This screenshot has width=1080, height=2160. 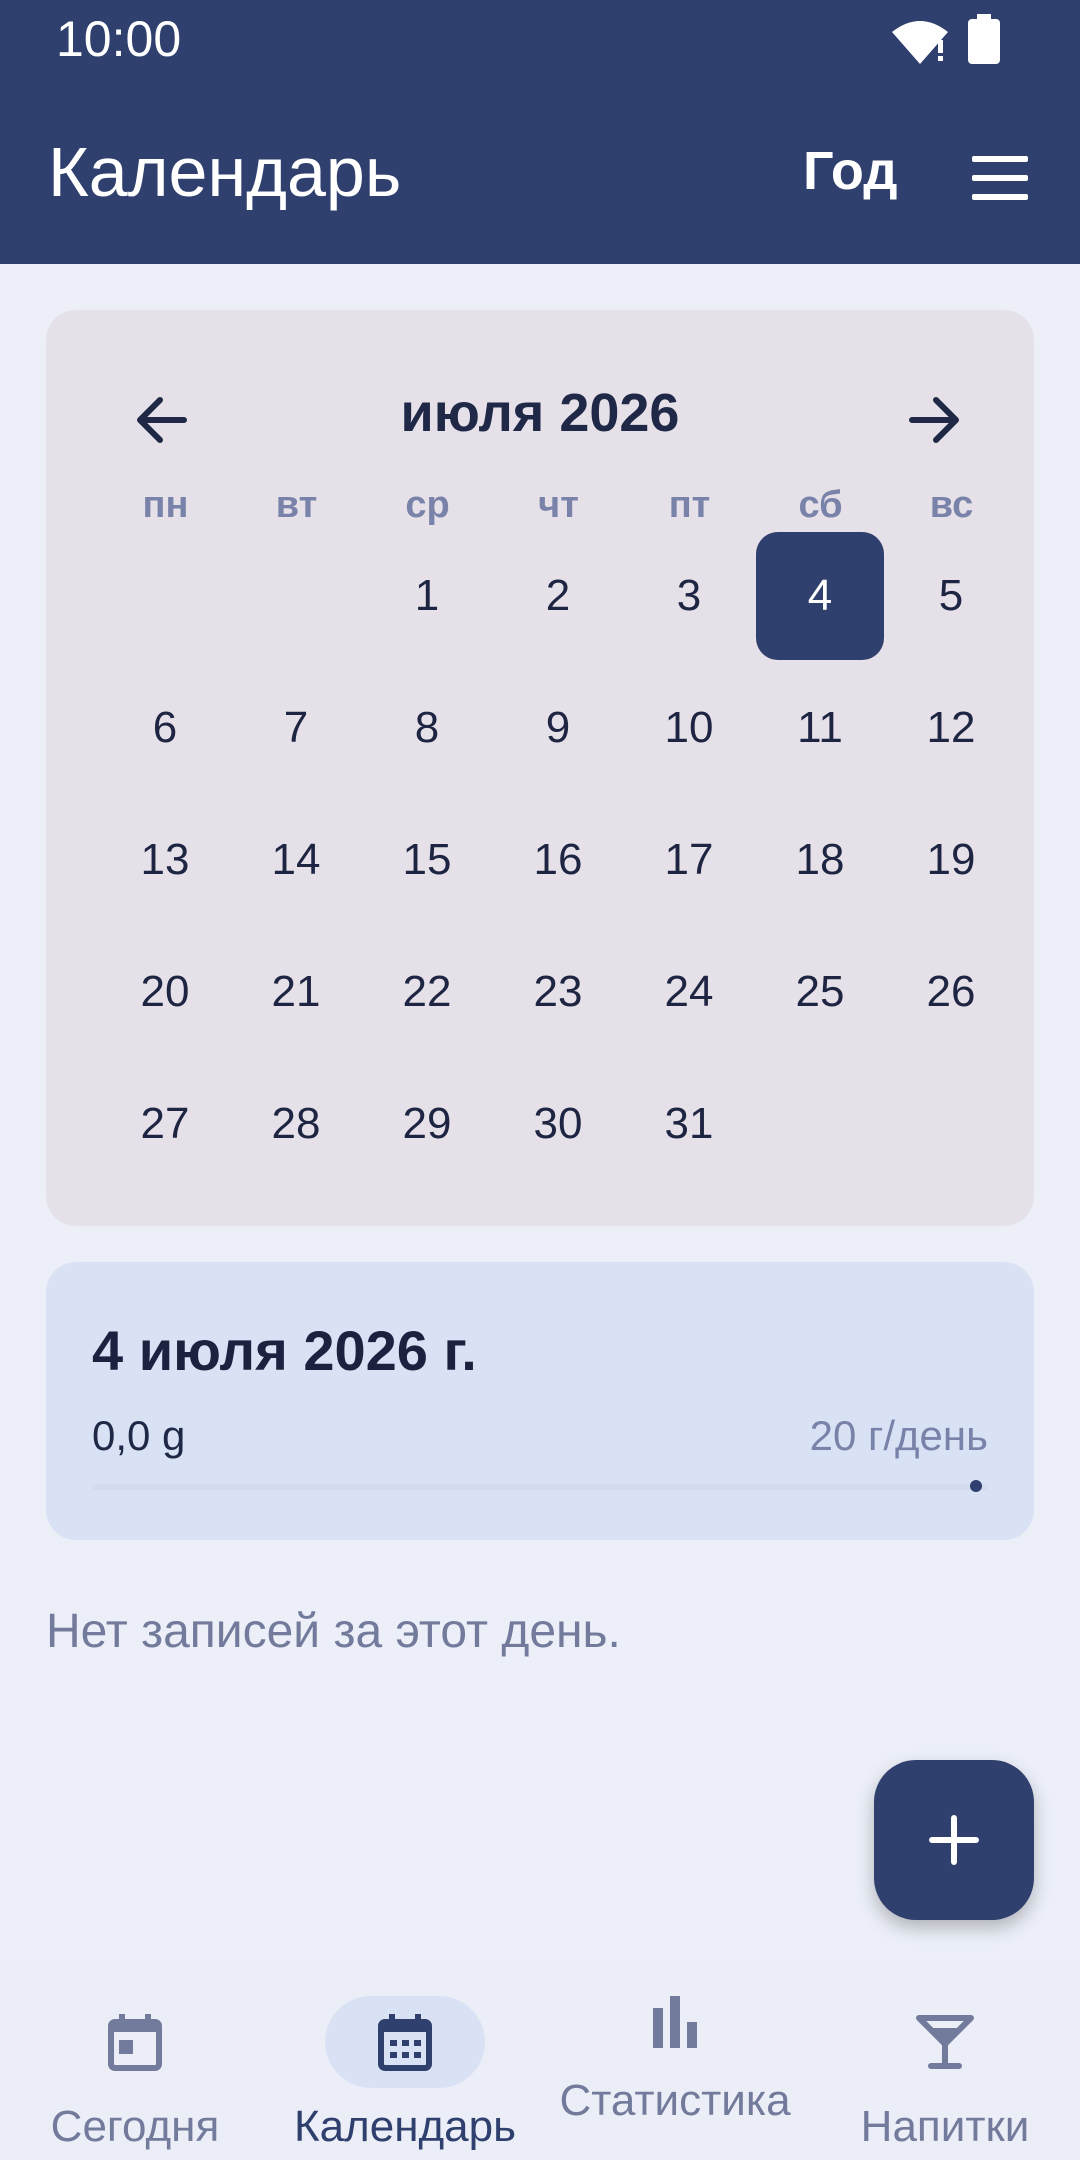 What do you see at coordinates (427, 728) in the screenshot?
I see `calendar-day: 8` at bounding box center [427, 728].